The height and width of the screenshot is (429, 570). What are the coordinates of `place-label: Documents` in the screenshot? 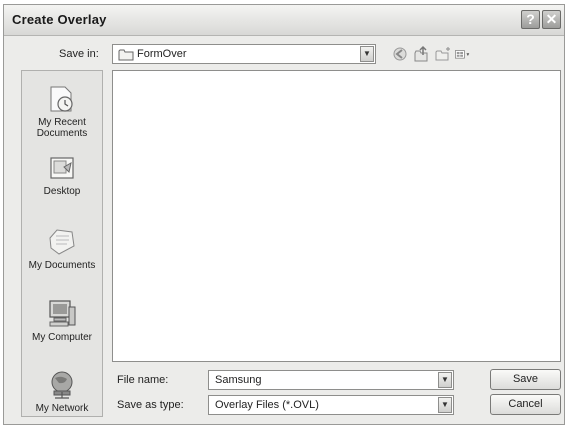 It's located at (62, 133).